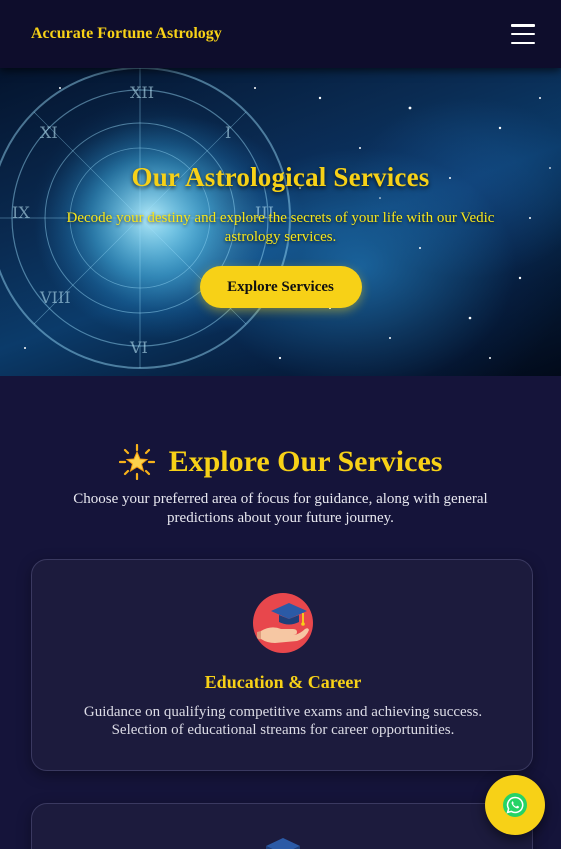 The image size is (561, 849). What do you see at coordinates (305, 461) in the screenshot?
I see `services-title: Explore Our Services` at bounding box center [305, 461].